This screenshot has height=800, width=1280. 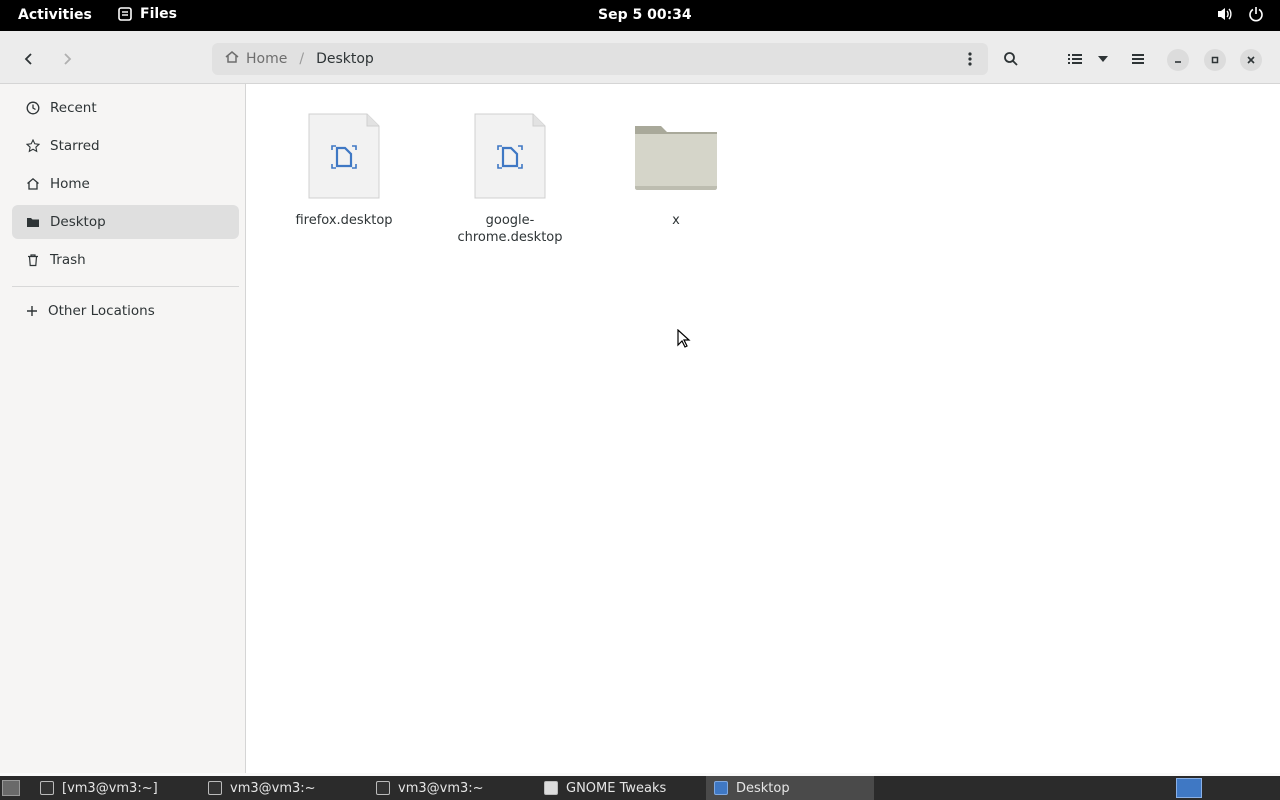 I want to click on tweaks-icon, so click(x=551, y=788).